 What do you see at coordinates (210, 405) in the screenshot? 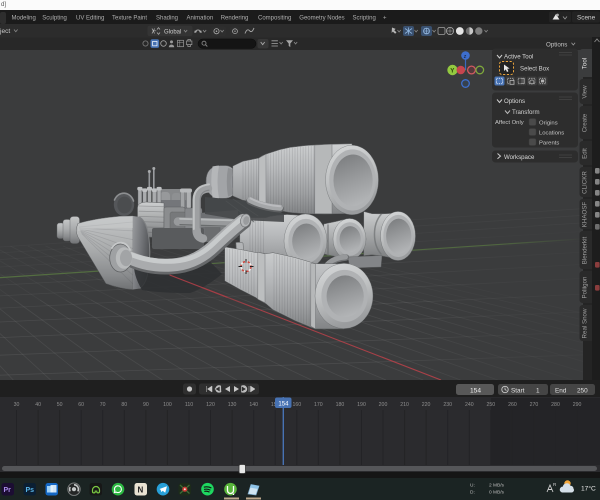
I see `svg-text: 120` at bounding box center [210, 405].